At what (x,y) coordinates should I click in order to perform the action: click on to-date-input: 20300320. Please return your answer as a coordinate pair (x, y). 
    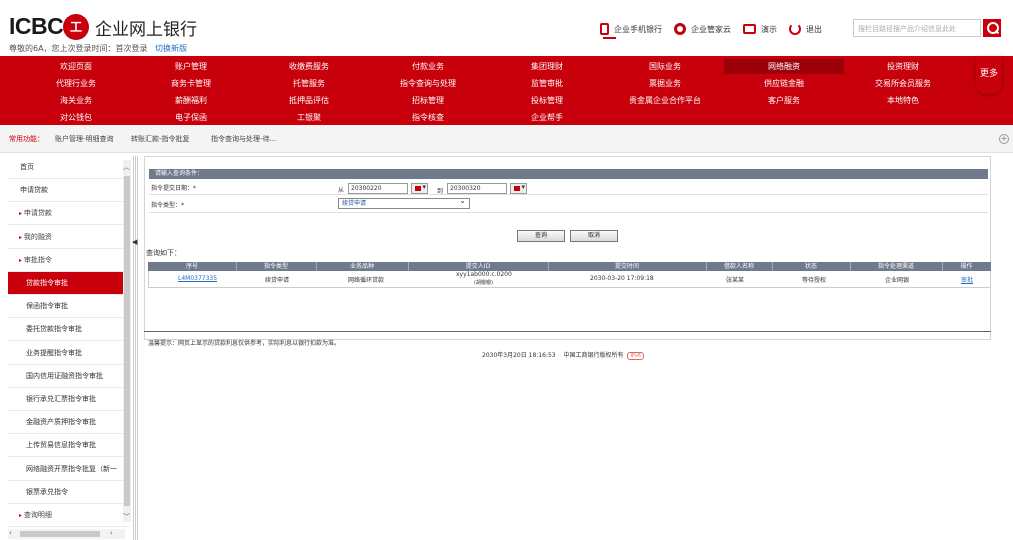
    Looking at the image, I should click on (477, 188).